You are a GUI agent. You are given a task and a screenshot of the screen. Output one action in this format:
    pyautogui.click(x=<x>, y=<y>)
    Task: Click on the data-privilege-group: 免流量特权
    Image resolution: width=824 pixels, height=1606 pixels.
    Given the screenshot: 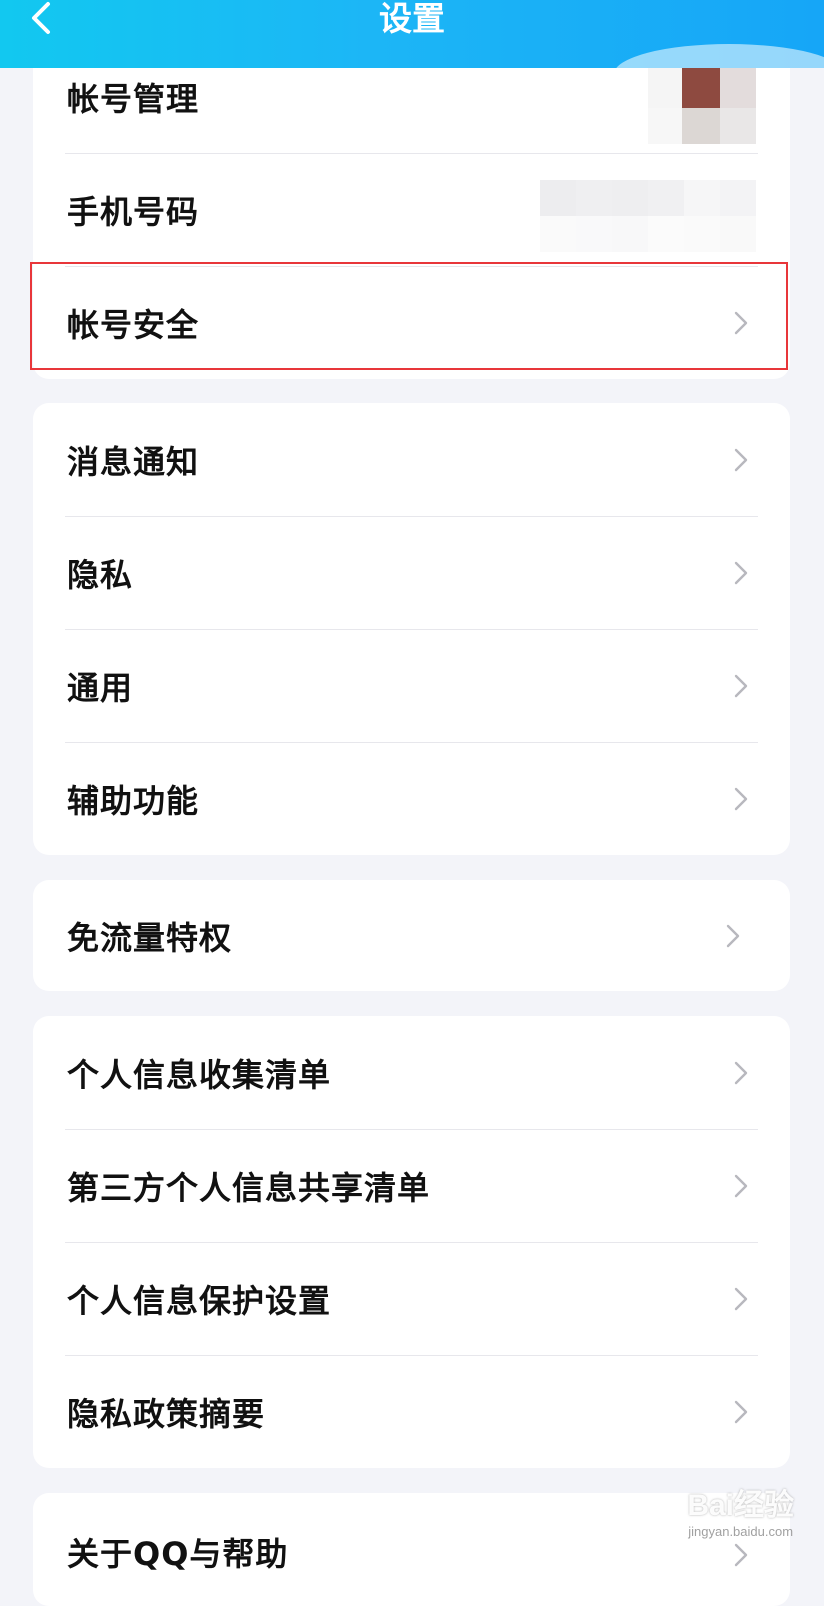 What is the action you would take?
    pyautogui.click(x=411, y=935)
    